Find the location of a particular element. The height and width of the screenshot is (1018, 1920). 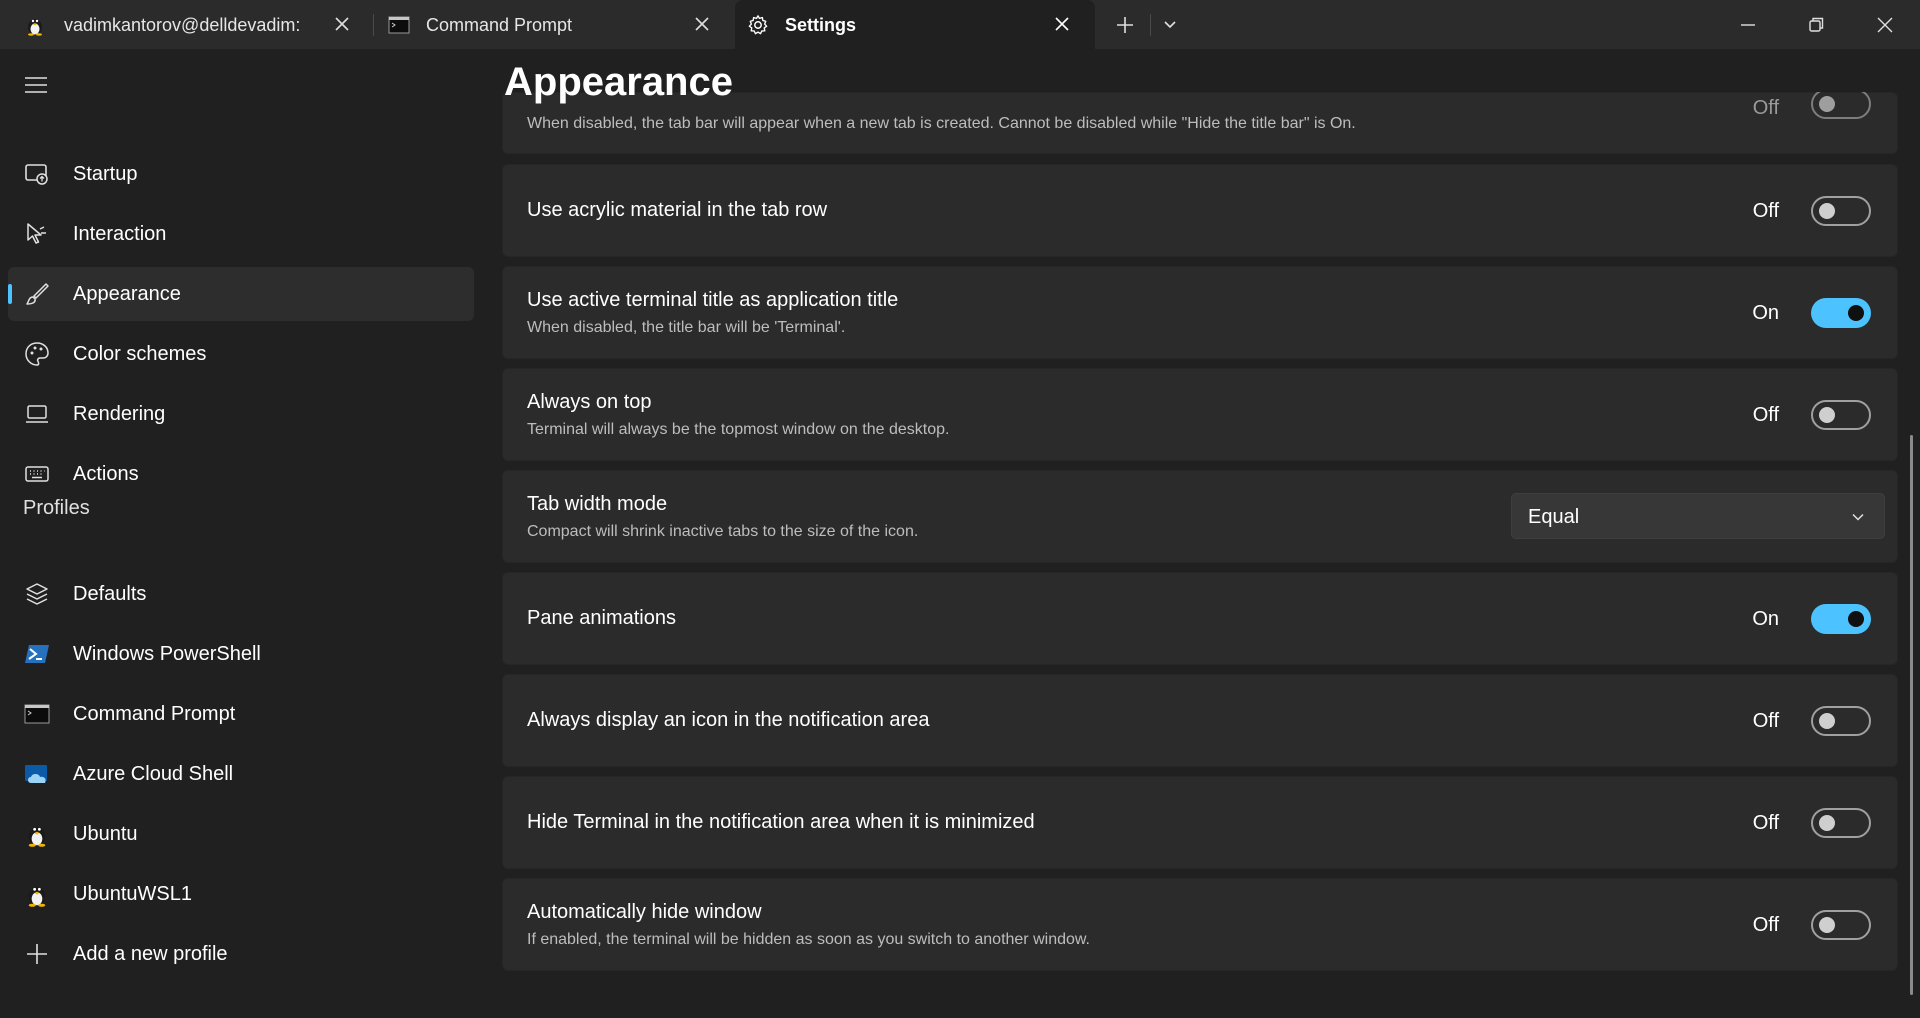

restore-icon is located at coordinates (1816, 25).